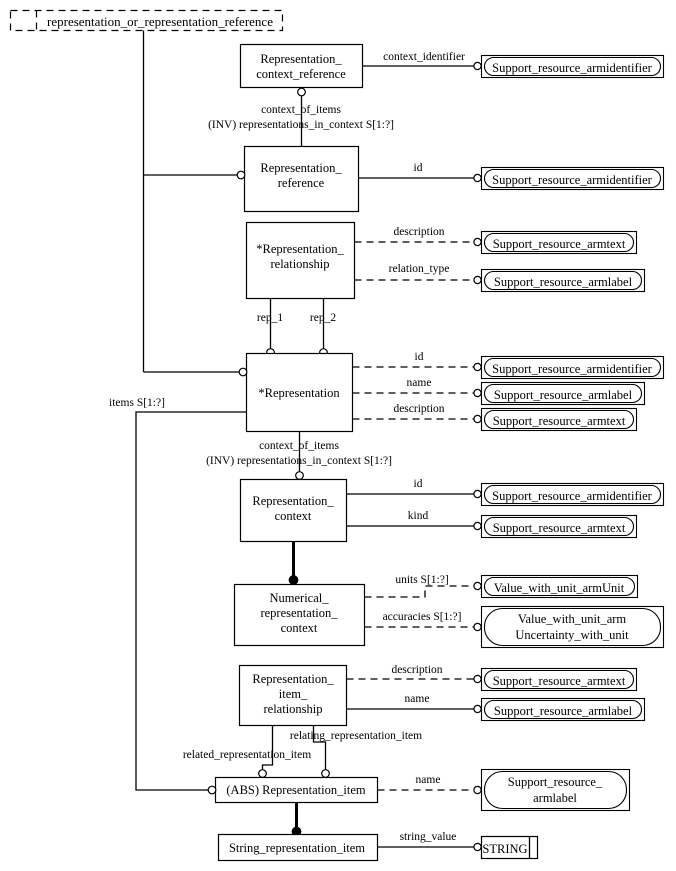 This screenshot has width=676, height=871. I want to click on attribute-label: related_representation_item, so click(247, 755).